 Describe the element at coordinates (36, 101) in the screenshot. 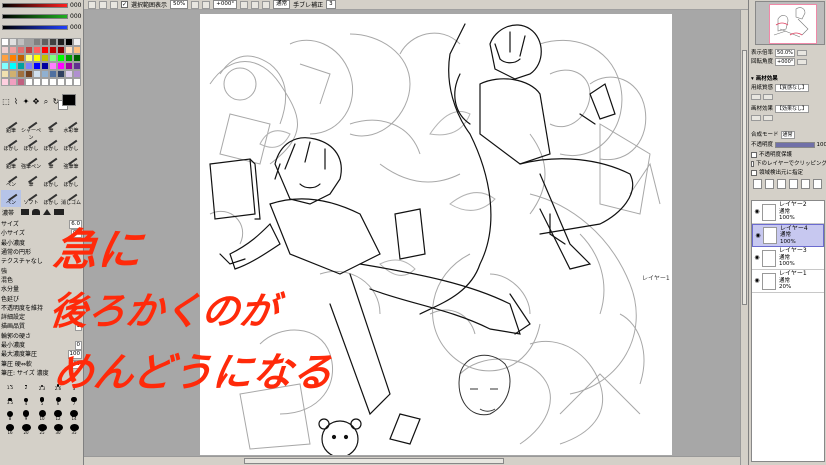

I see `move-icon: ✥` at that location.